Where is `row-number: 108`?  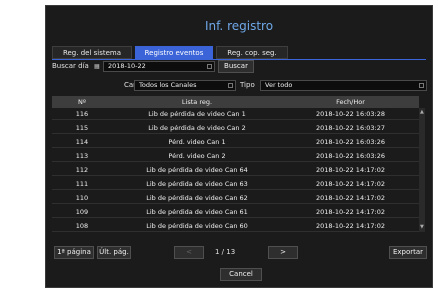
row-number: 108 is located at coordinates (82, 226).